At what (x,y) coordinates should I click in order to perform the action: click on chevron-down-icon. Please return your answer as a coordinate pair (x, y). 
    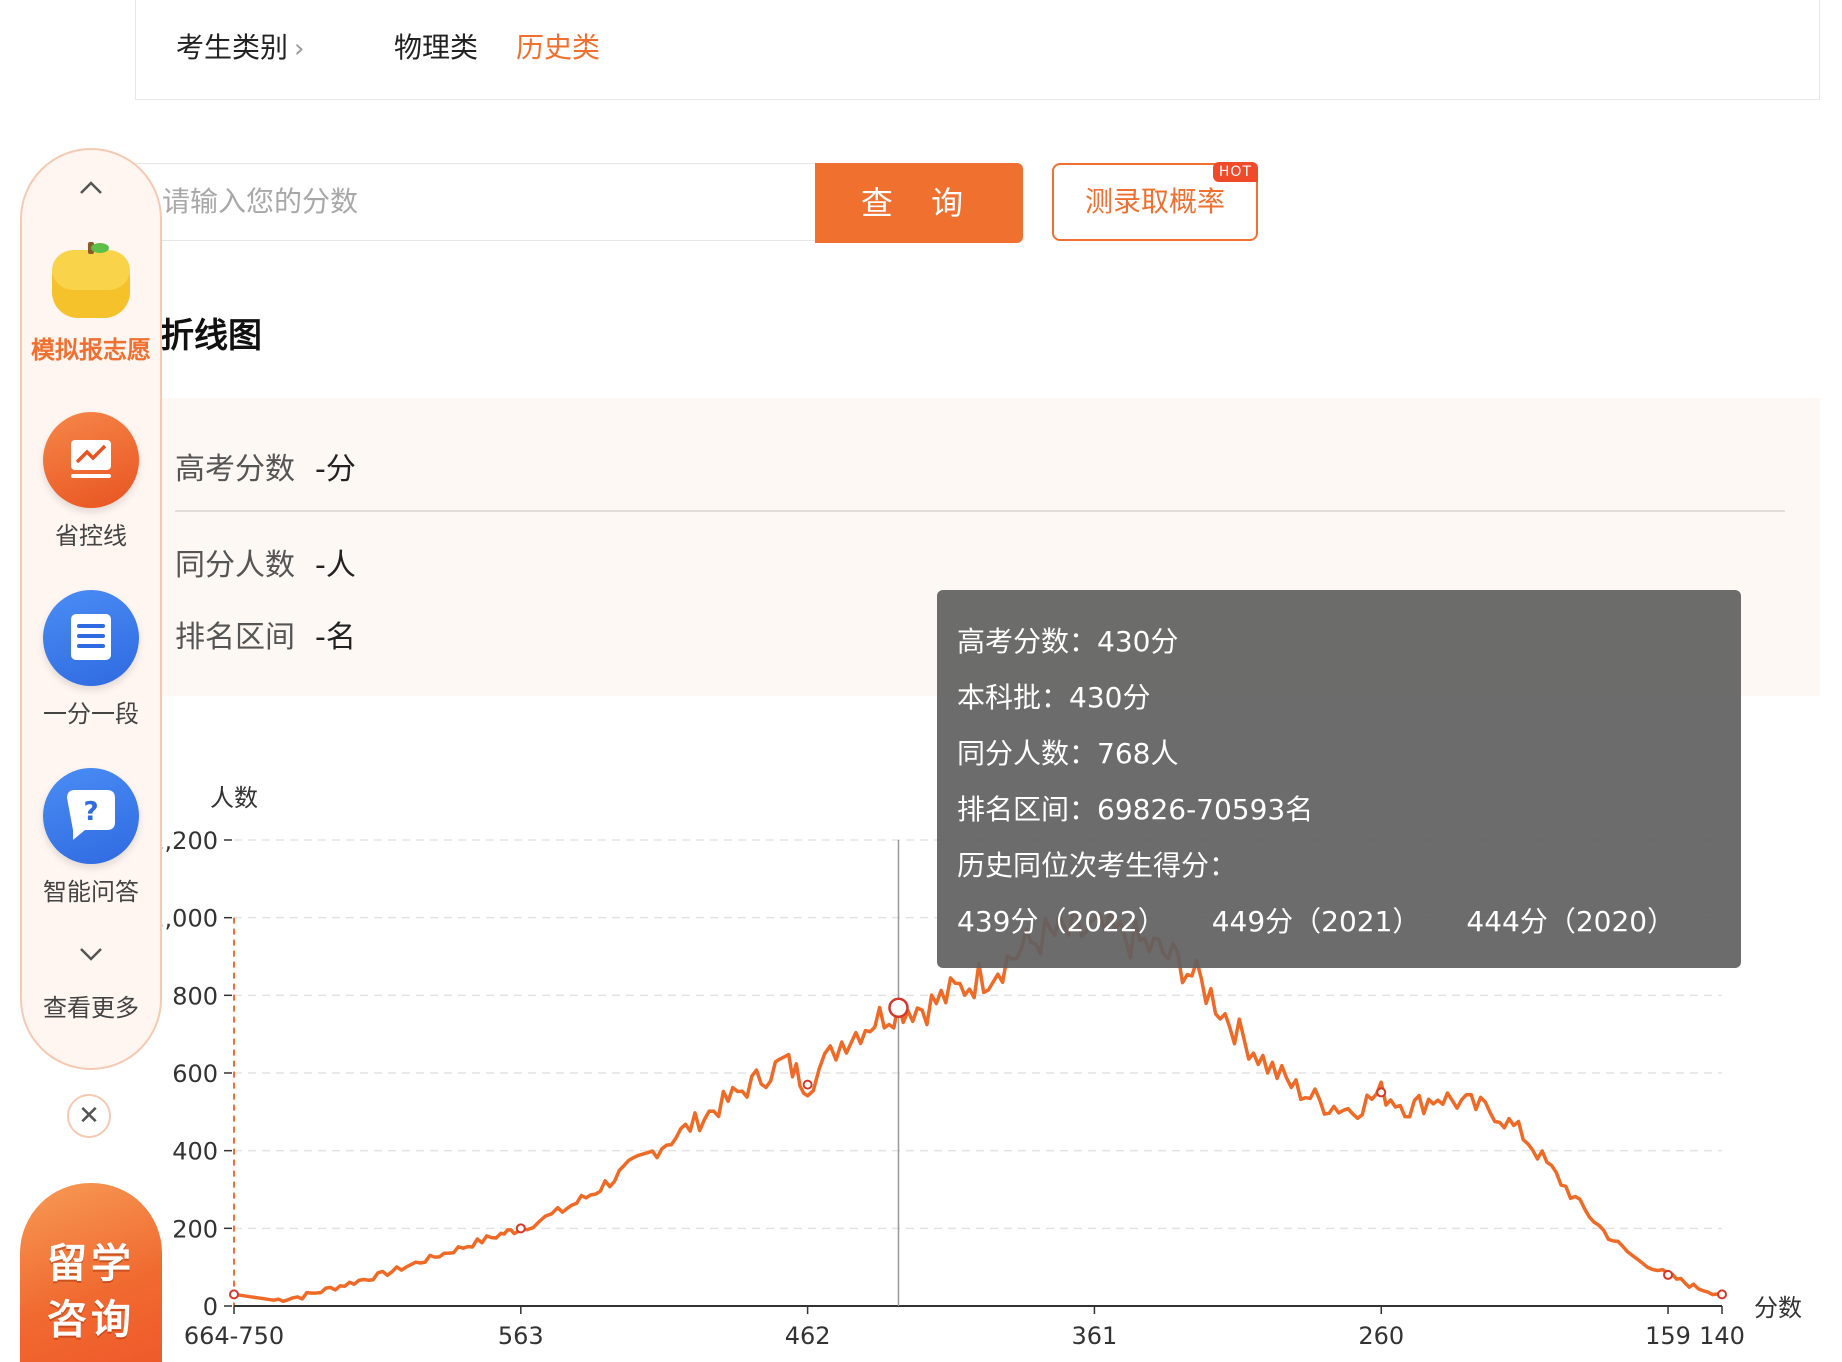
    Looking at the image, I should click on (91, 955).